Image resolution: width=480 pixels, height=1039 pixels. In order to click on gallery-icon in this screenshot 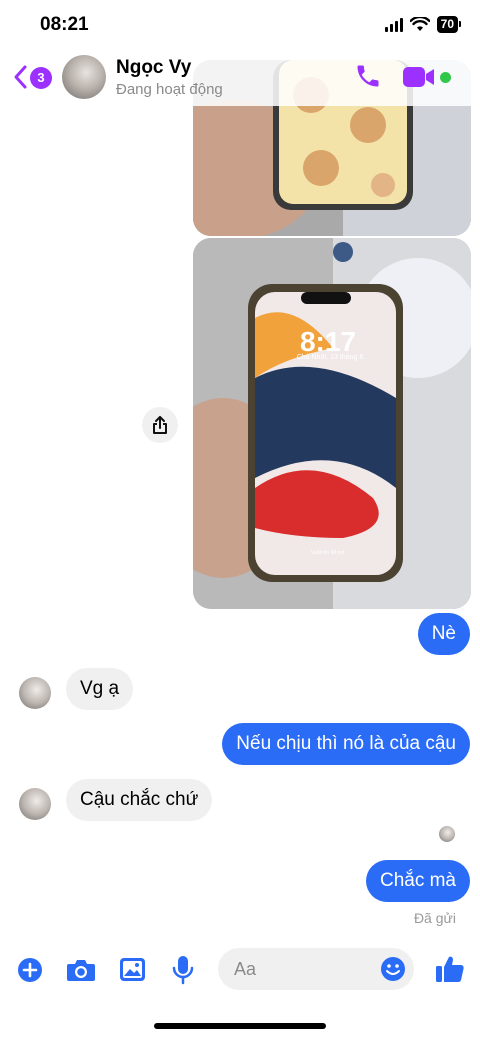, I will do `click(132, 969)`.